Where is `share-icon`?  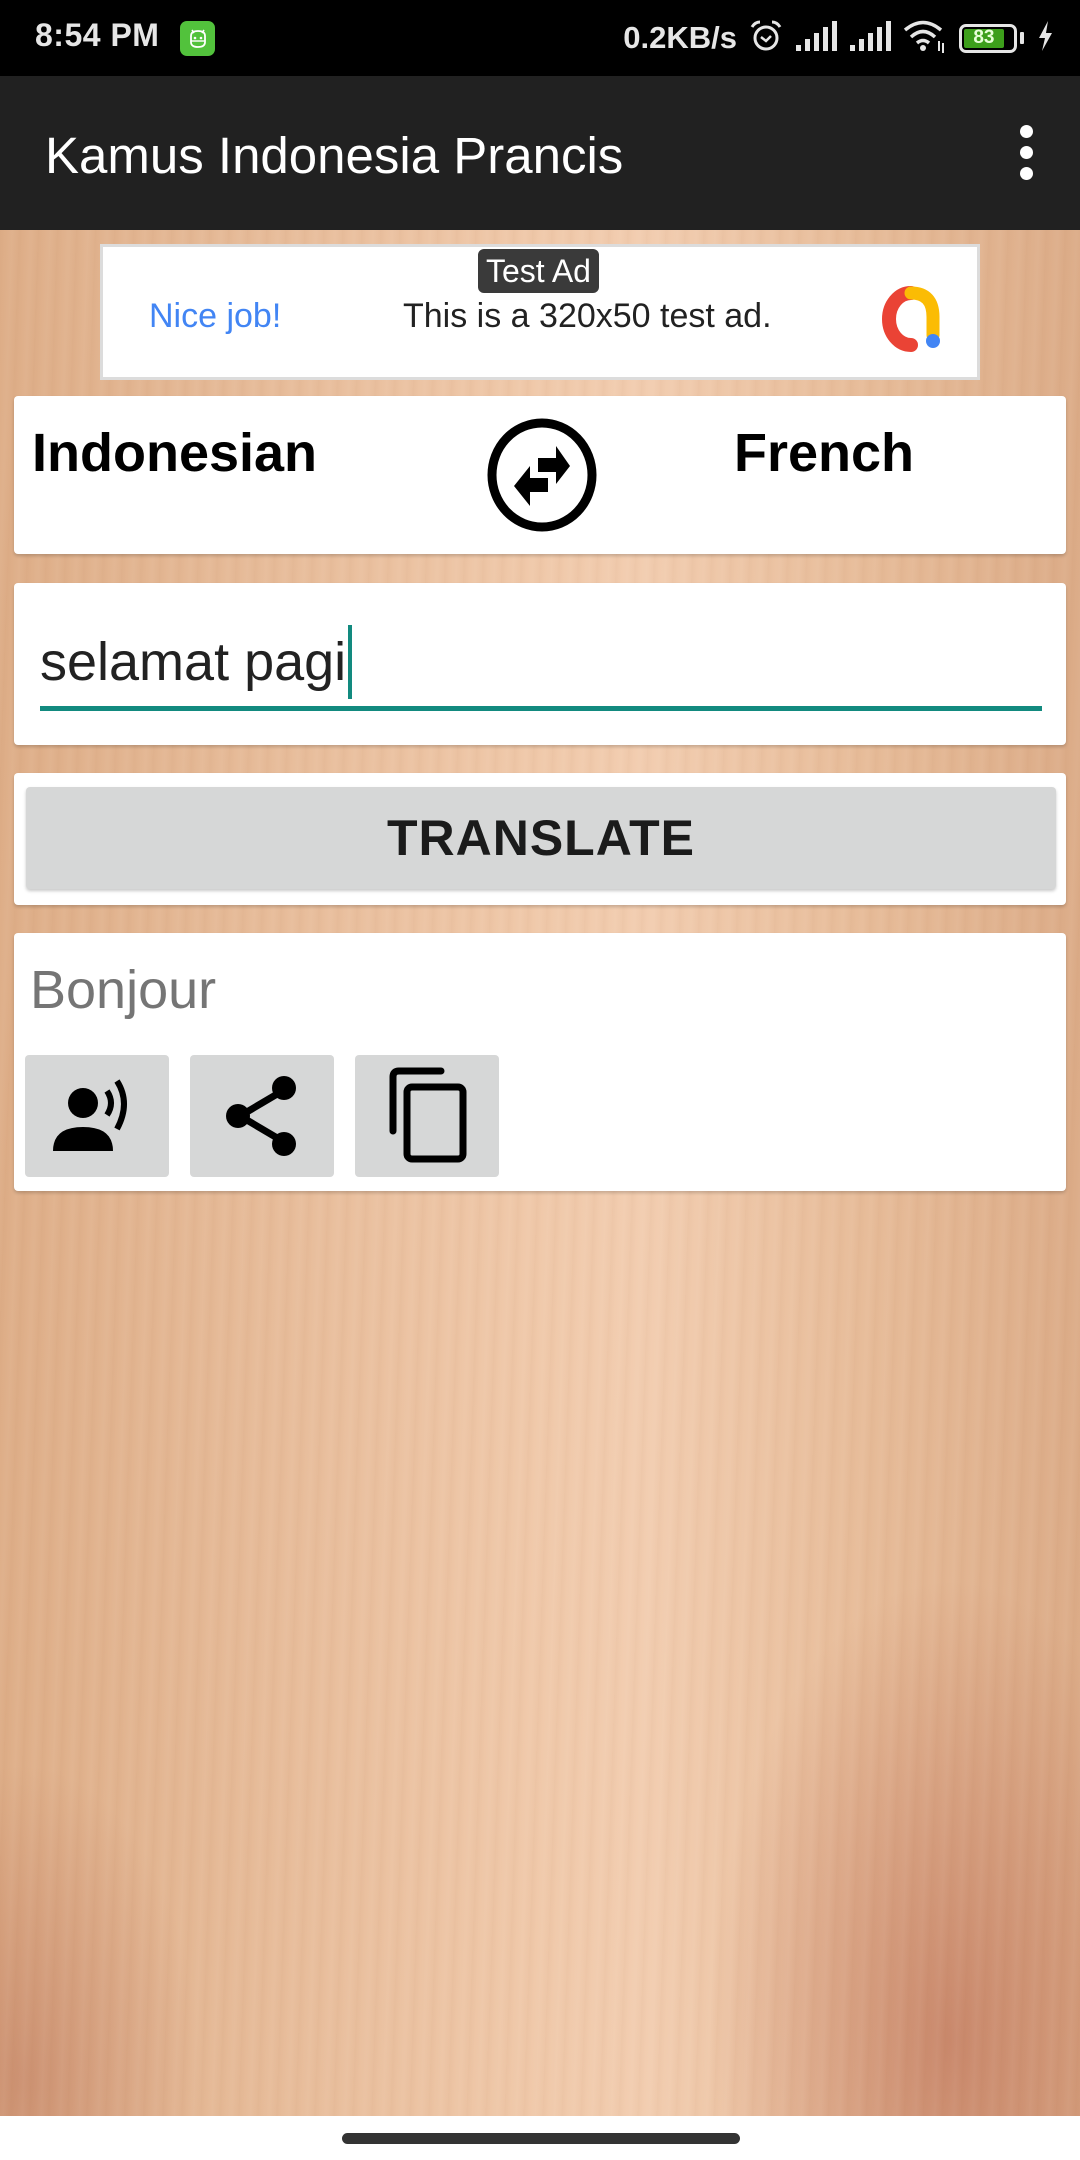 share-icon is located at coordinates (262, 1116).